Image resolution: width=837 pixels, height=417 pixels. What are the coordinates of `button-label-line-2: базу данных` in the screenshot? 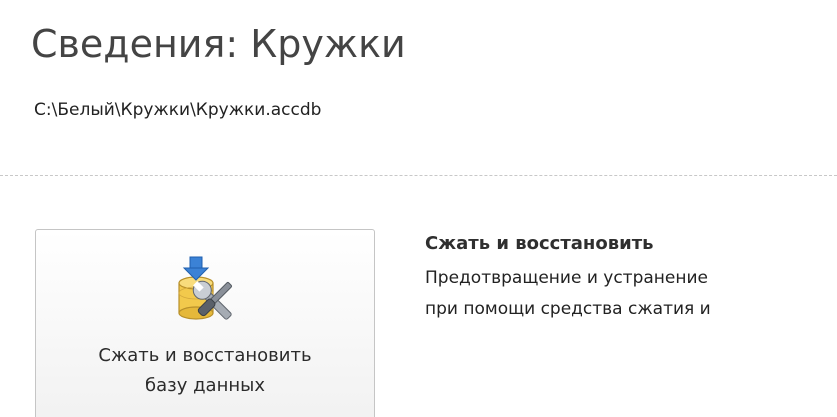 It's located at (205, 385).